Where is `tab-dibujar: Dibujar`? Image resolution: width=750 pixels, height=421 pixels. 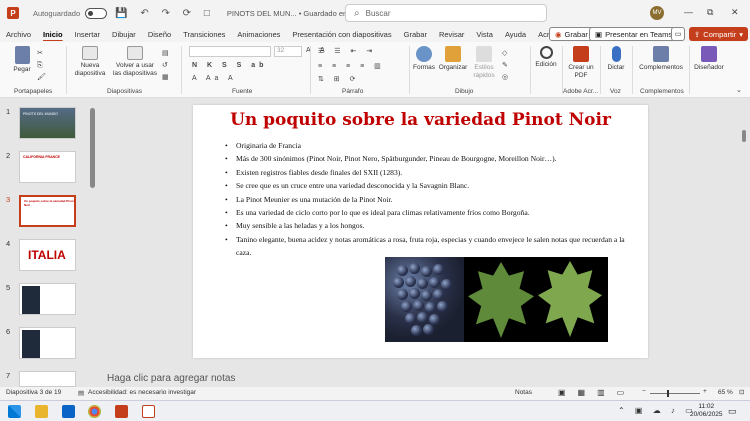 tab-dibujar: Dibujar is located at coordinates (124, 34).